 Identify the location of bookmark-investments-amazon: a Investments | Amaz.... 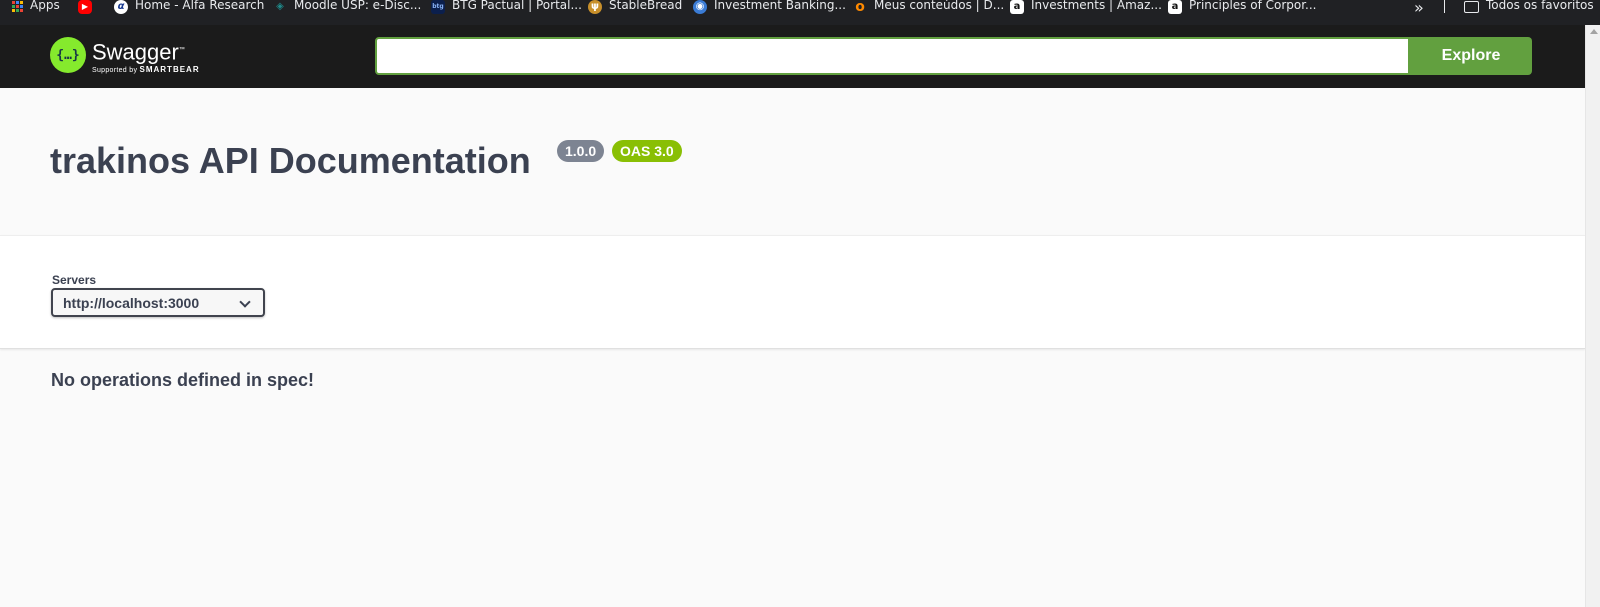
(1086, 7).